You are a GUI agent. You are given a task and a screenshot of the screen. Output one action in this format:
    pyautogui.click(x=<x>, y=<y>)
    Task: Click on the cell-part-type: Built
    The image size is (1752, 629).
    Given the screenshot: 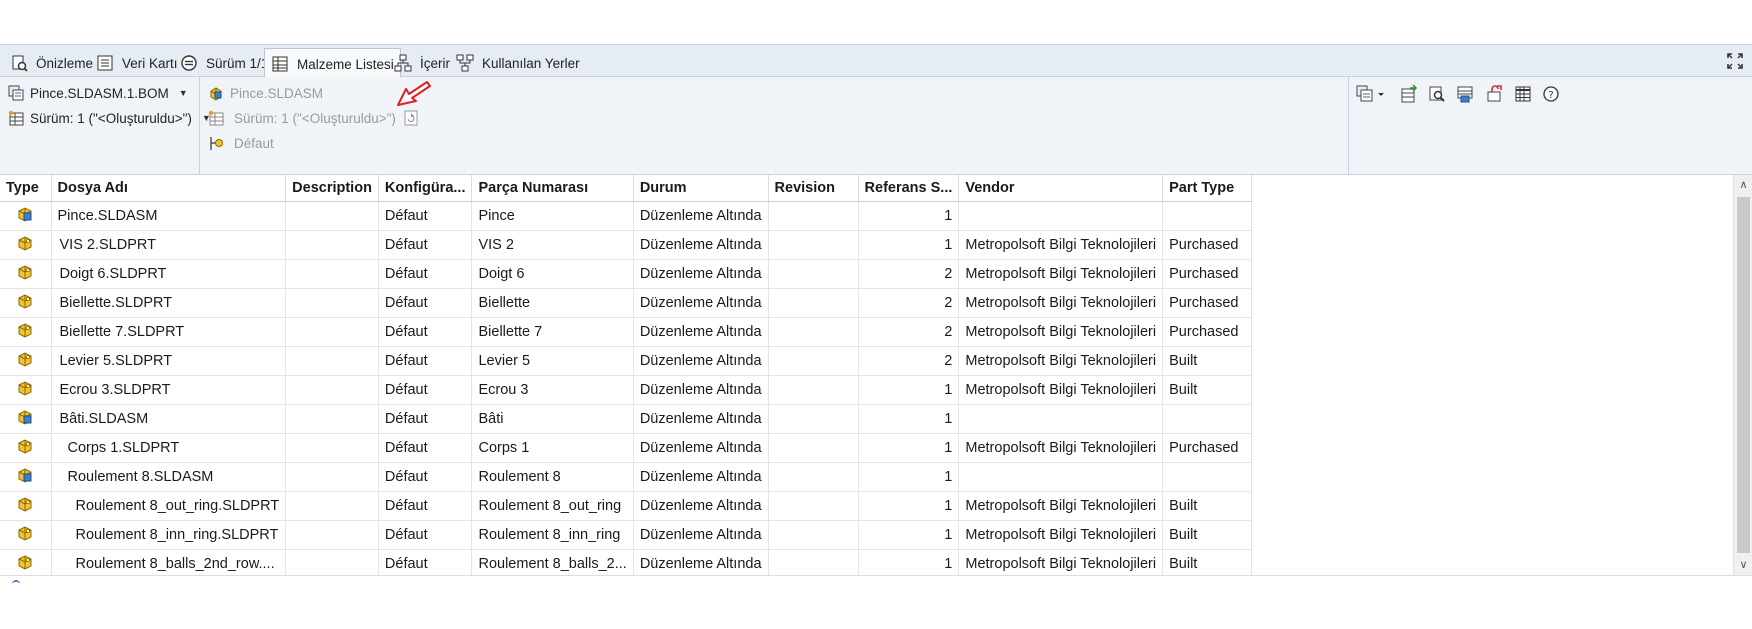 What is the action you would take?
    pyautogui.click(x=1207, y=535)
    